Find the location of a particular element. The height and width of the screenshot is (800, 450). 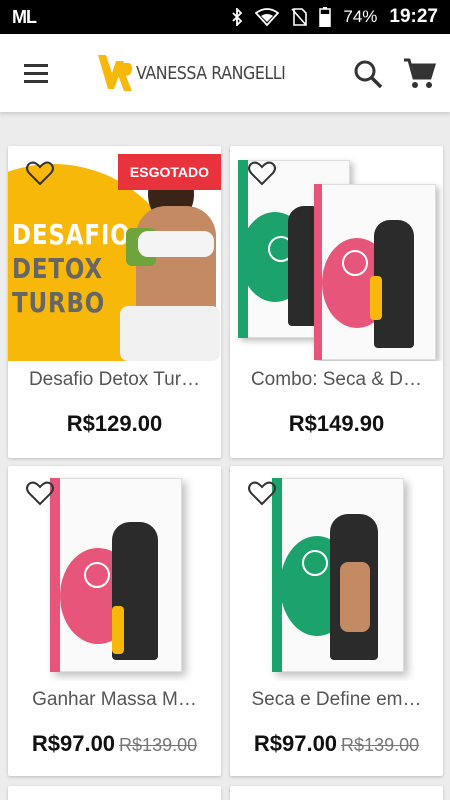

wifi-icon is located at coordinates (267, 17).